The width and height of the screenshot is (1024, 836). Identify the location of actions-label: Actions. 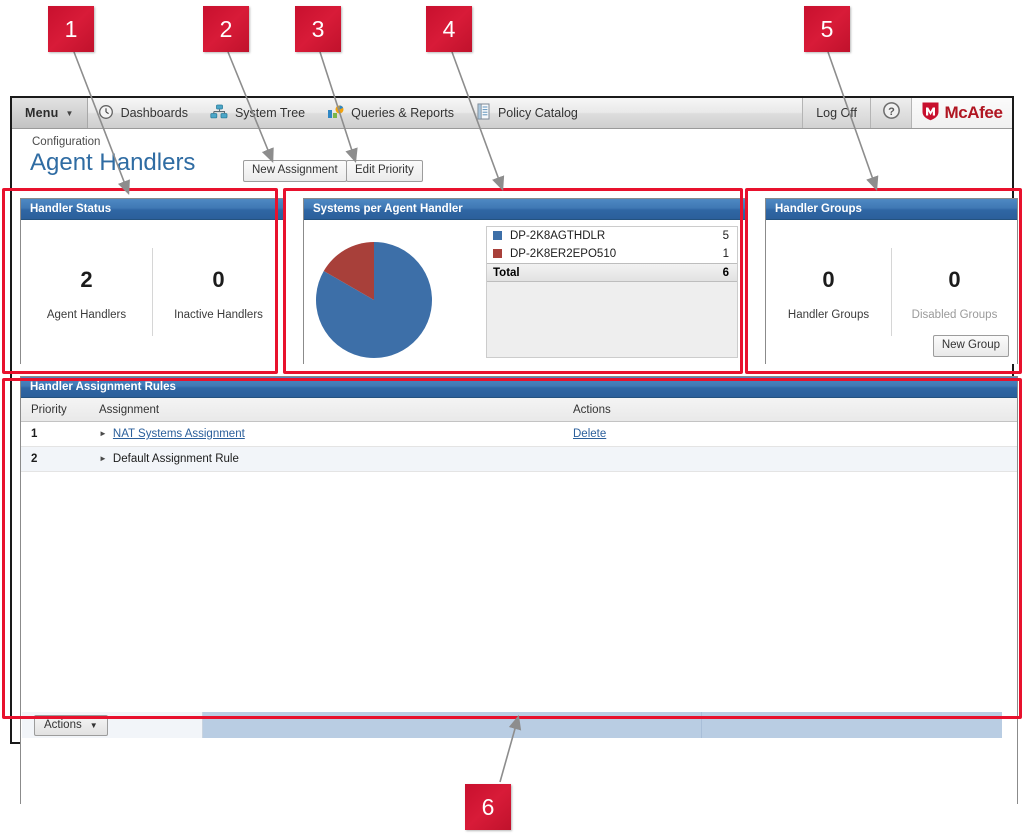
(63, 724).